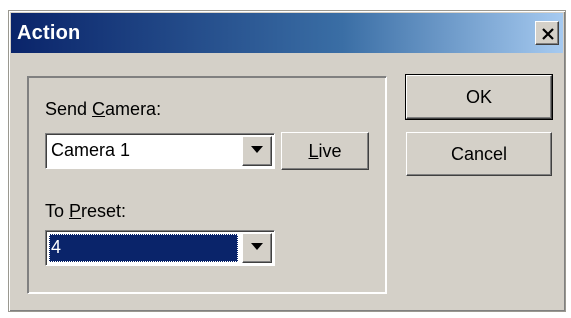  I want to click on title-bar: Action, so click(287, 33).